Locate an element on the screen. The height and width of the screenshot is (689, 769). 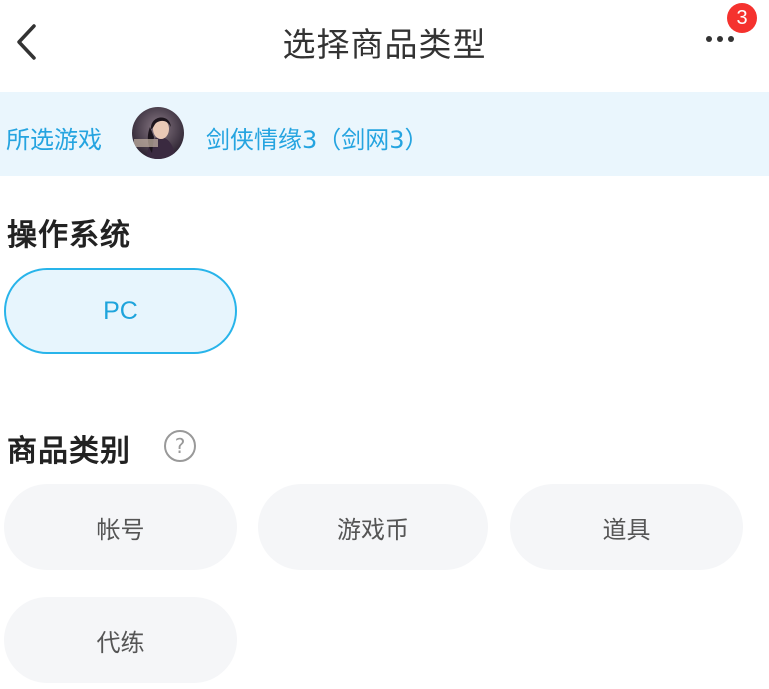
selected-game-name: 剑侠情缘3（剑网3） is located at coordinates (317, 137).